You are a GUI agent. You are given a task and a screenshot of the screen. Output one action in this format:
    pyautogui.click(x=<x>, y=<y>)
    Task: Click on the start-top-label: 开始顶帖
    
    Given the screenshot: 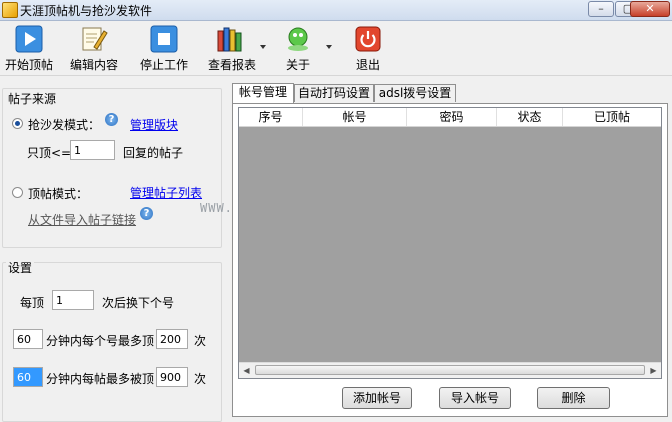 What is the action you would take?
    pyautogui.click(x=28, y=65)
    